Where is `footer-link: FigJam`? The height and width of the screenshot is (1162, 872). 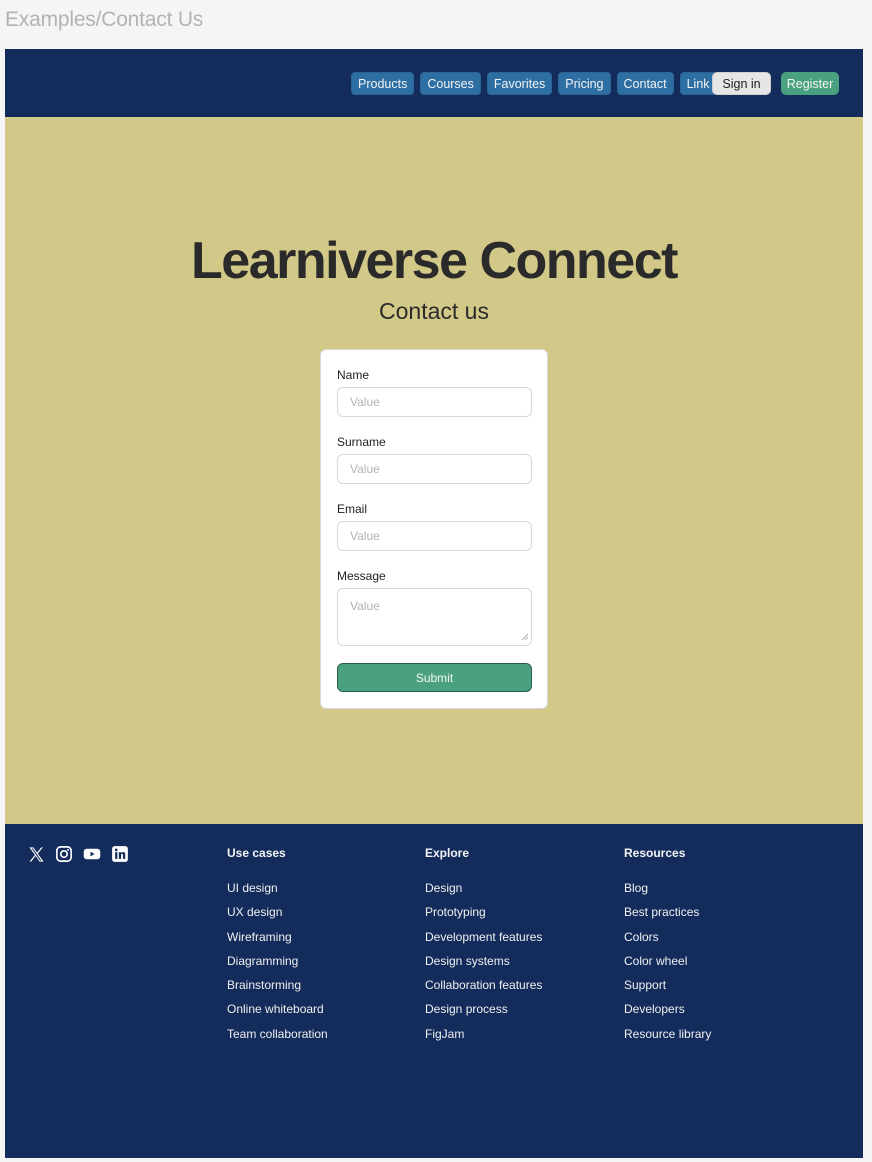
footer-link: FigJam is located at coordinates (483, 1039).